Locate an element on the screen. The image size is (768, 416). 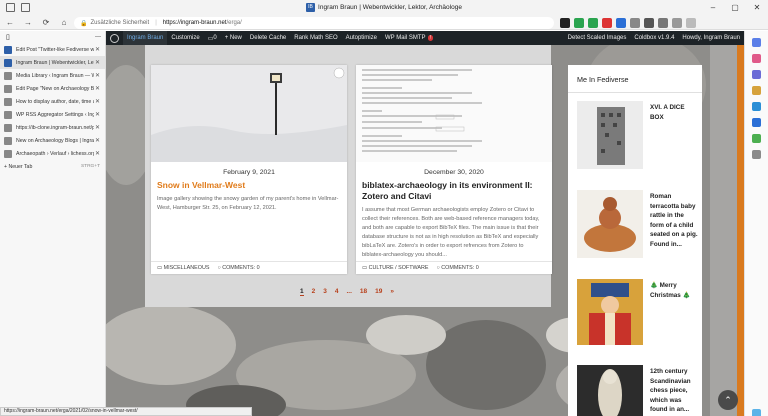
post-category: MISCELLANEOUS is located at coordinates (187, 268).